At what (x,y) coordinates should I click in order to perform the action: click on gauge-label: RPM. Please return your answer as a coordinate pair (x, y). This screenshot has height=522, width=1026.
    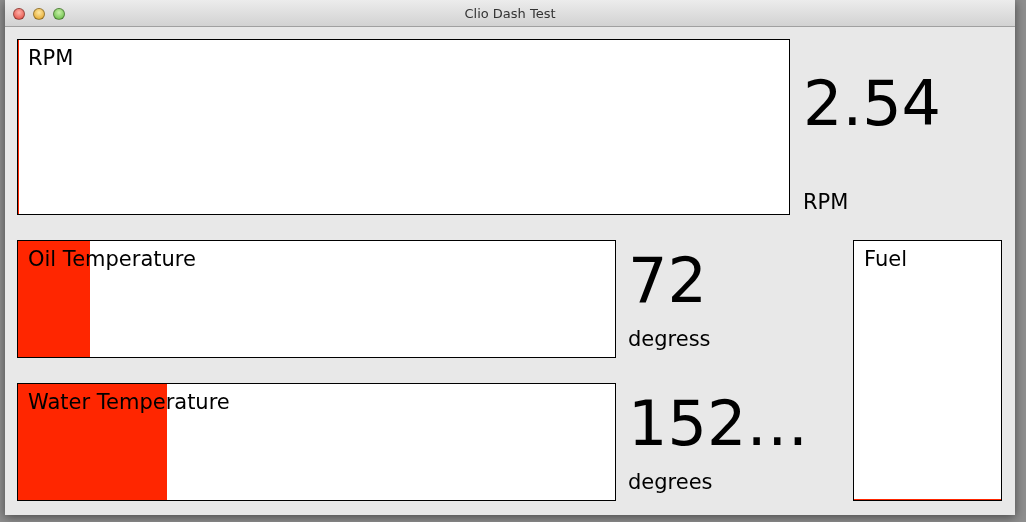
    Looking at the image, I should click on (51, 58).